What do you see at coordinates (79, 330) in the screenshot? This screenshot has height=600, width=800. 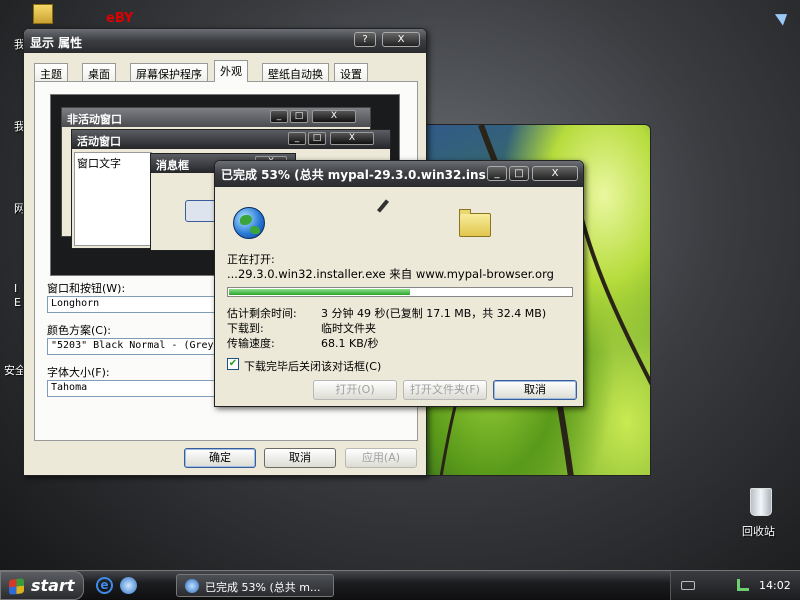 I see `color-scheme-label: 颜色方案(C):` at bounding box center [79, 330].